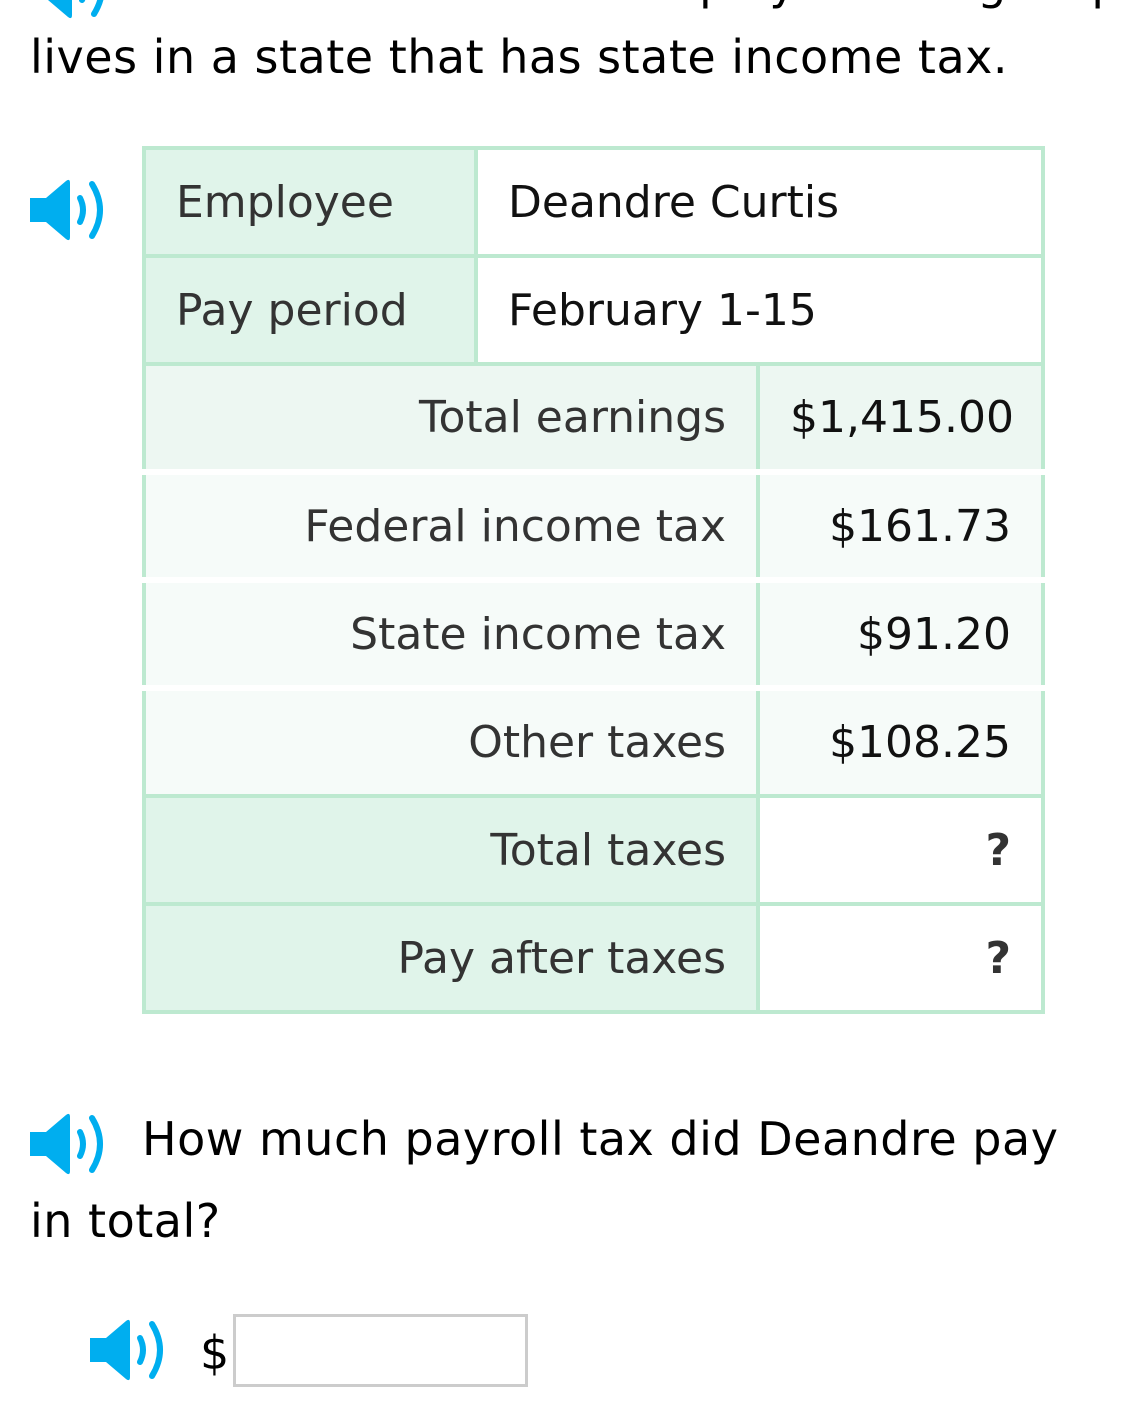  I want to click on total-earnings-value: $1,415.00, so click(900, 417).